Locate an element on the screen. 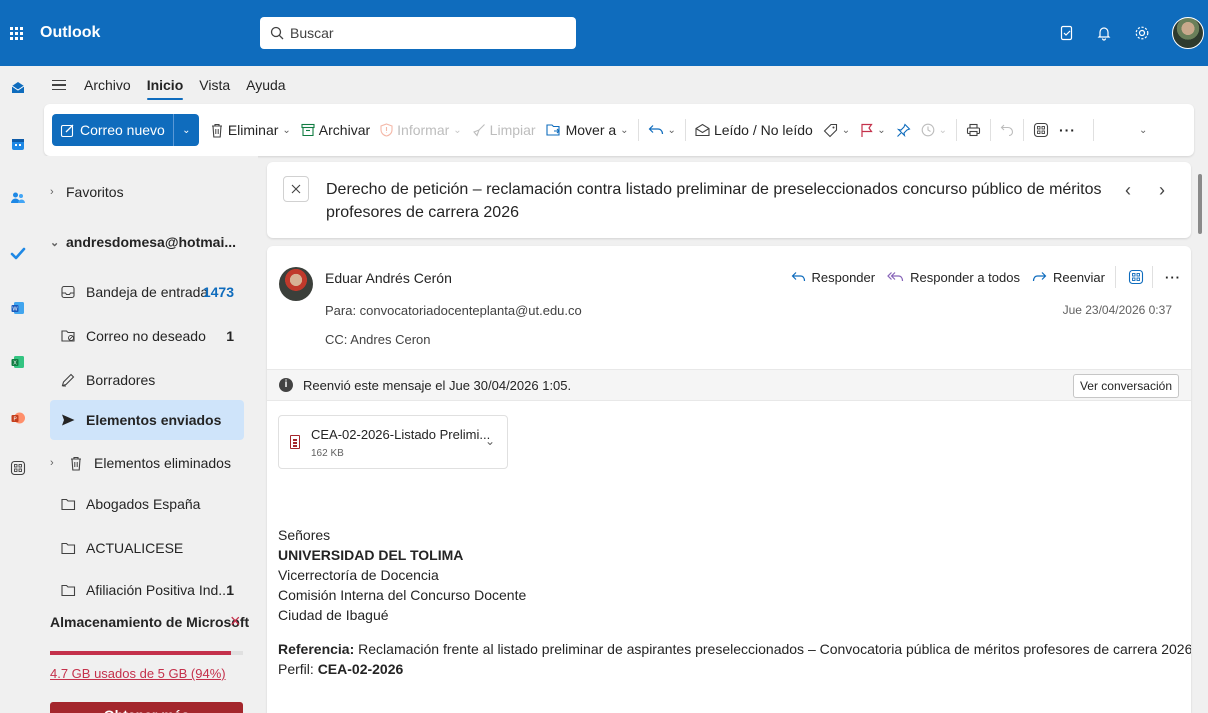  shield-icon is located at coordinates (386, 130).